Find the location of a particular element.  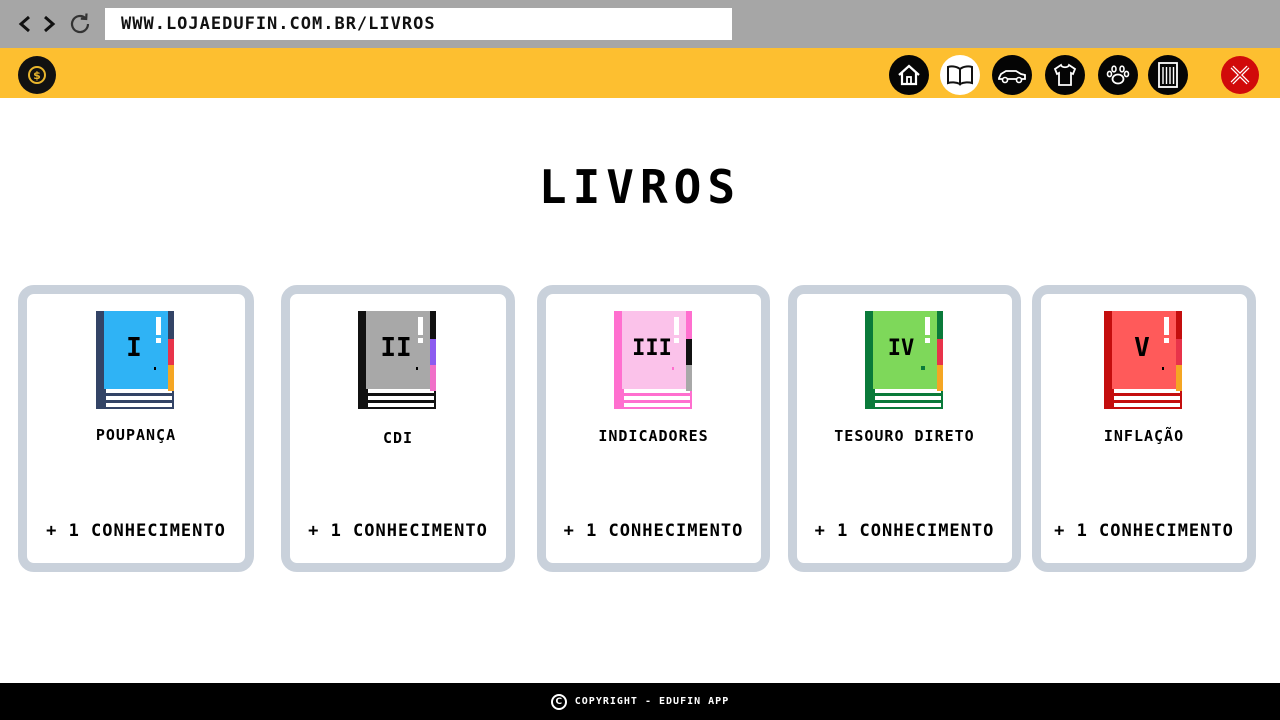

paw-icon is located at coordinates (1118, 75).